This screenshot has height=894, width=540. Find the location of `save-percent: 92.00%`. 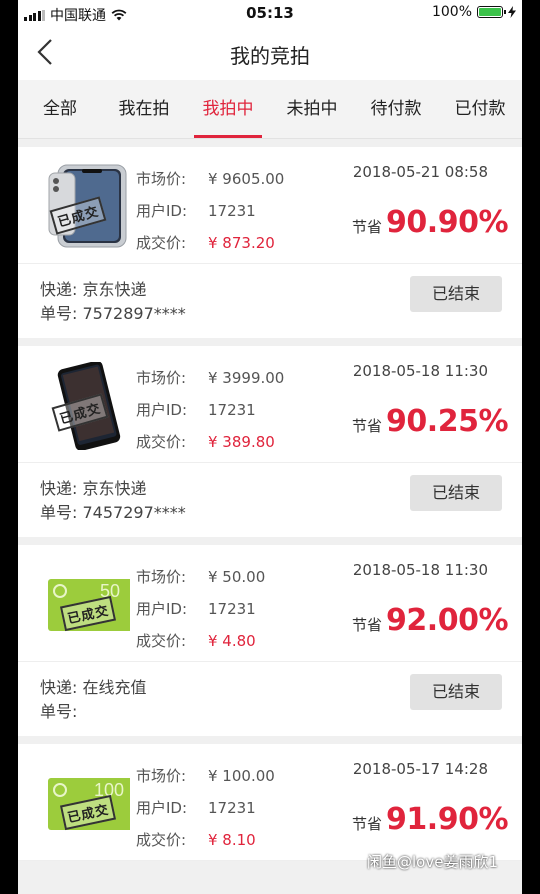

save-percent: 92.00% is located at coordinates (447, 620).